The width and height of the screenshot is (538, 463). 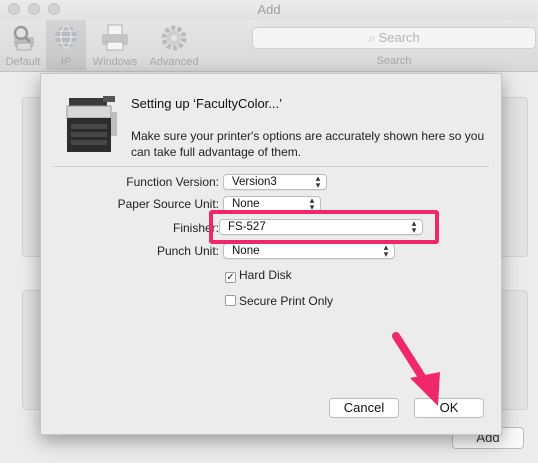 I want to click on paper-source-unit-label: Paper Source Unit:, so click(x=168, y=204).